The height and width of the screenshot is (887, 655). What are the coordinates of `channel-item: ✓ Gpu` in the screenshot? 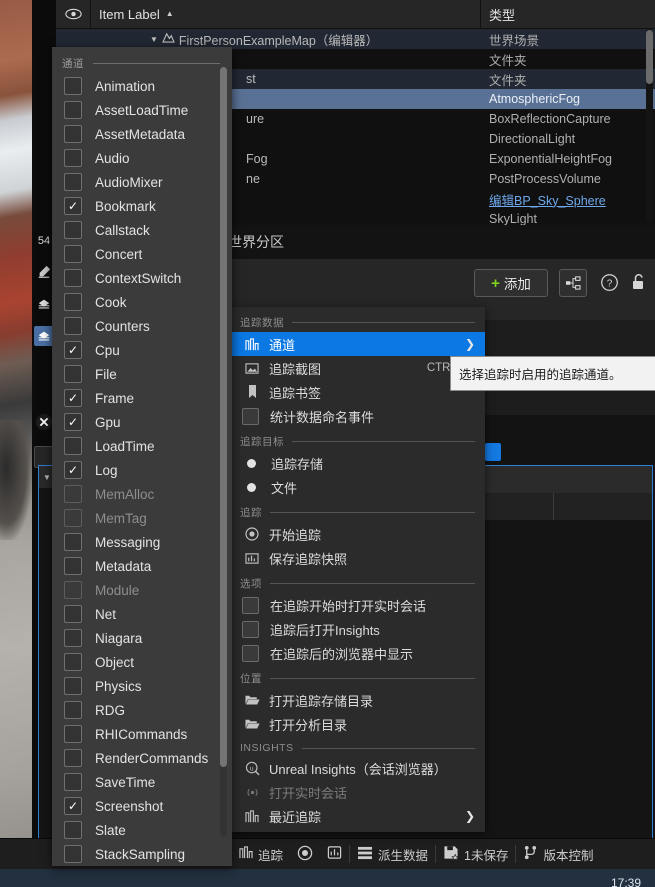 It's located at (142, 422).